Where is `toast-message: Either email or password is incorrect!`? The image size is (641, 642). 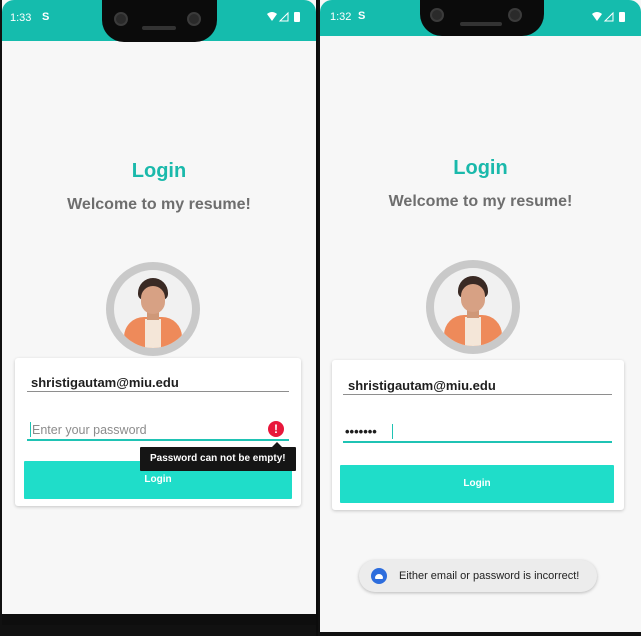
toast-message: Either email or password is incorrect! is located at coordinates (489, 576).